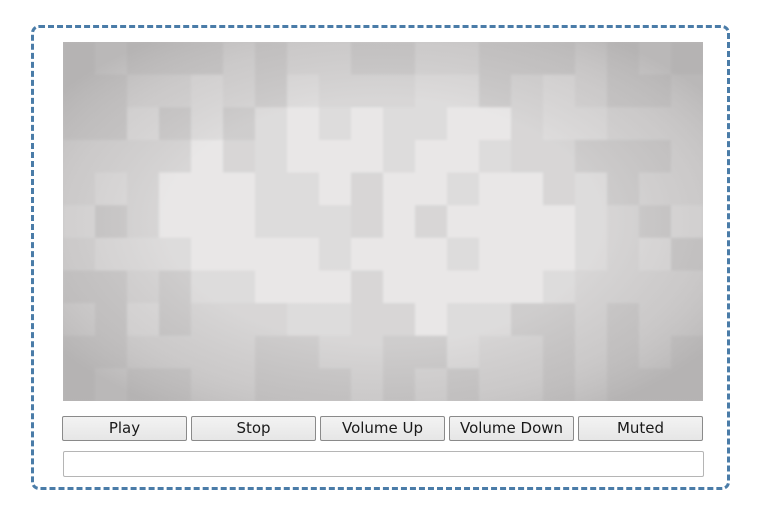  I want to click on playback-controls: Play Stop Volume Up Volume Down Muted, so click(383, 428).